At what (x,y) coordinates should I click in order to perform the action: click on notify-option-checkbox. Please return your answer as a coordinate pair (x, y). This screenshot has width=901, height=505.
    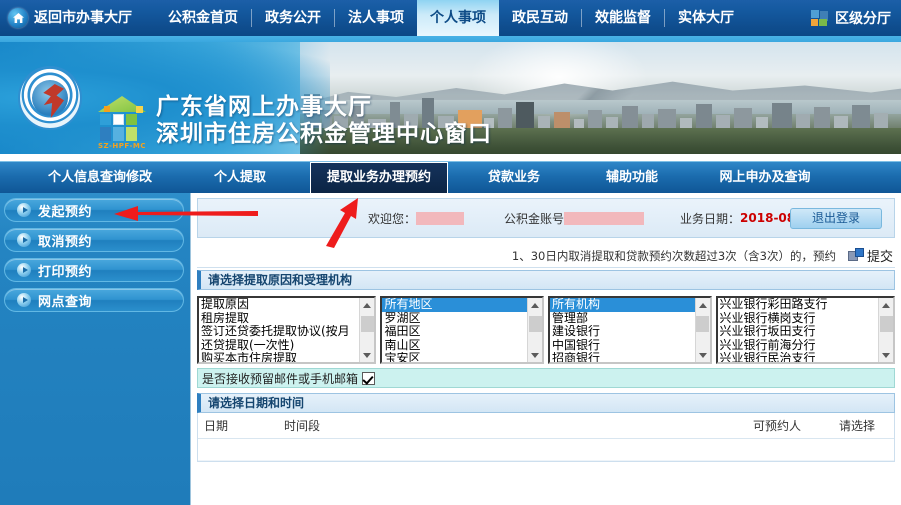
    Looking at the image, I should click on (369, 378).